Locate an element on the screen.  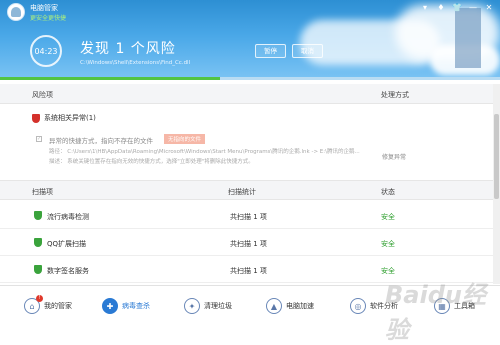
nav-speedup: ▲ 电脑加速 is located at coordinates (290, 306).